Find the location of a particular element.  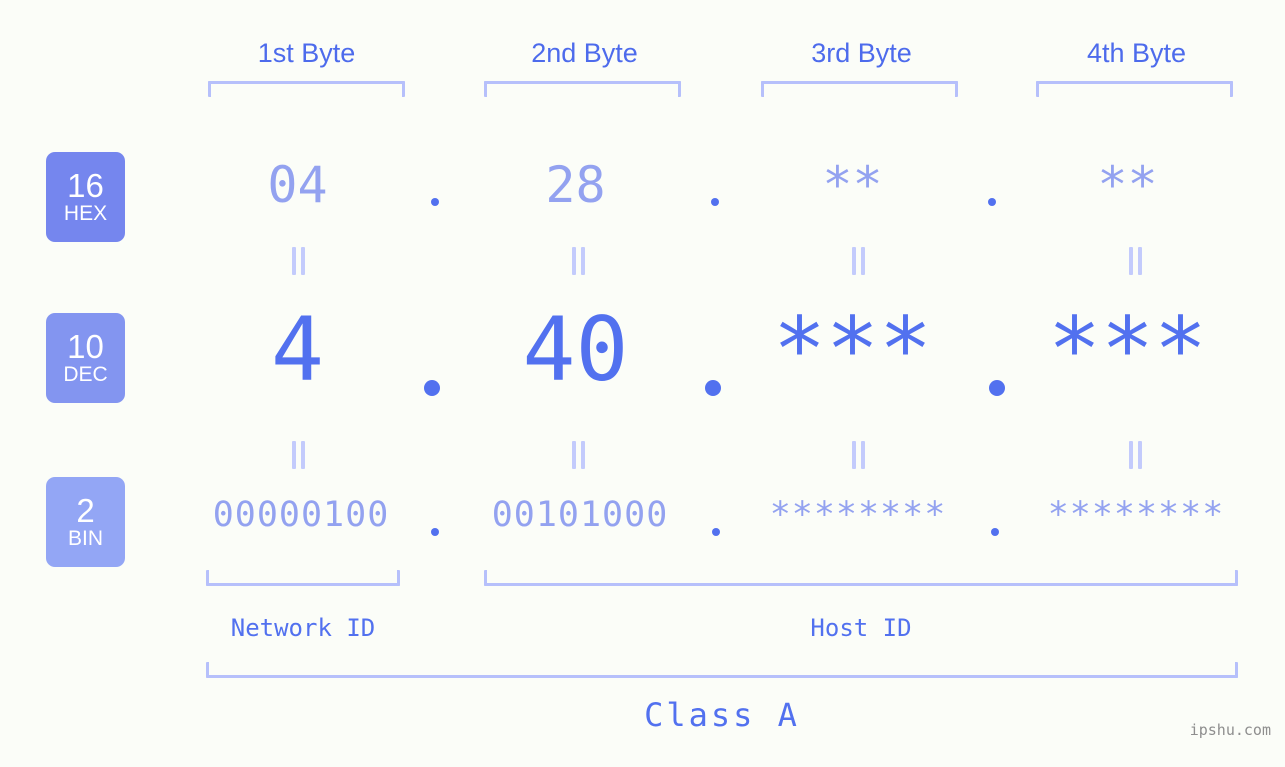

base-badge-bin: 2 BIN is located at coordinates (85, 522).